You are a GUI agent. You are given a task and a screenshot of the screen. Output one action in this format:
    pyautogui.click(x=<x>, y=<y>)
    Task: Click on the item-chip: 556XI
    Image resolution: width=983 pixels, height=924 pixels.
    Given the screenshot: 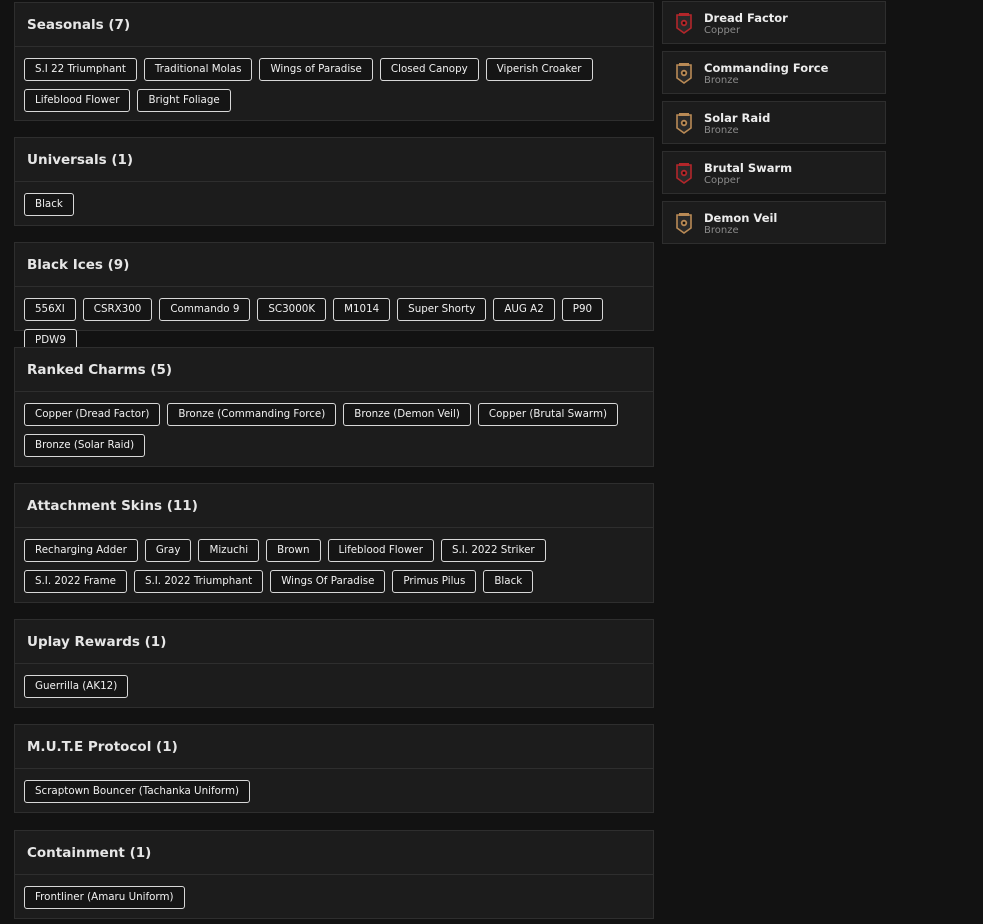 What is the action you would take?
    pyautogui.click(x=50, y=309)
    